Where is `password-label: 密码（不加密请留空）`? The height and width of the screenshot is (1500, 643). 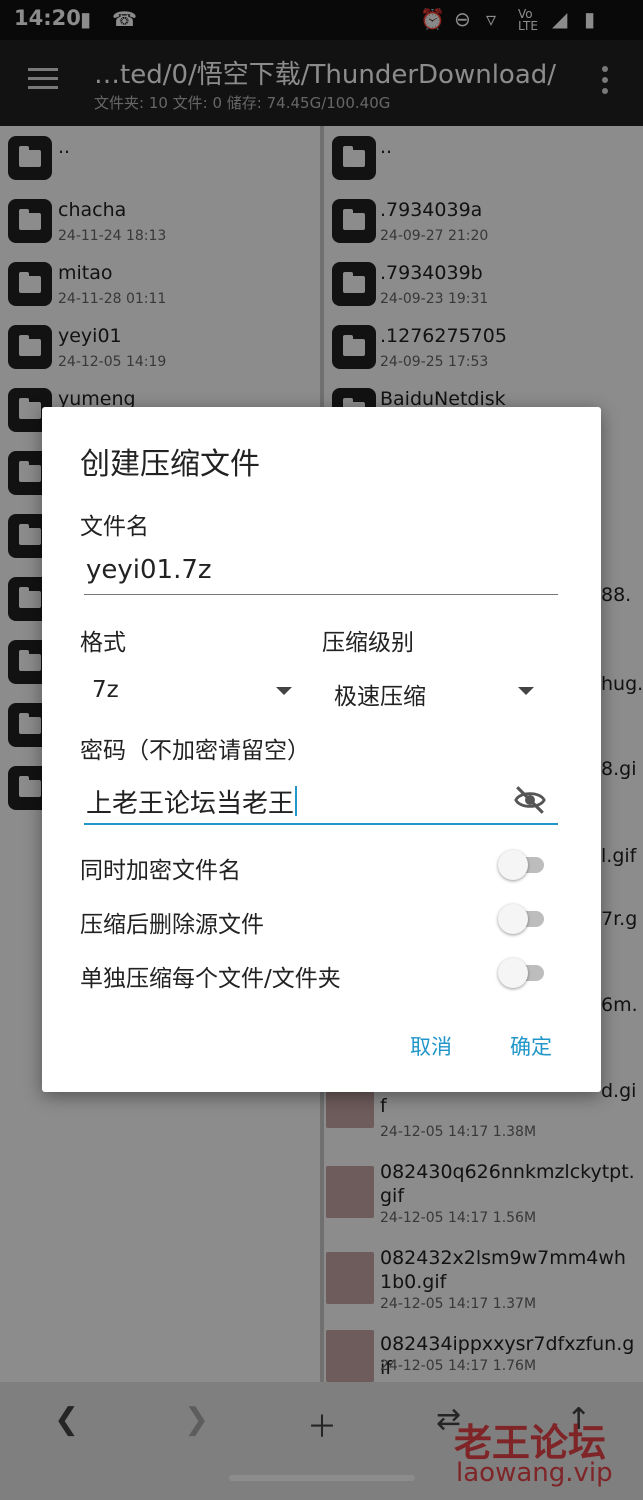 password-label: 密码（不加密请留空） is located at coordinates (195, 751).